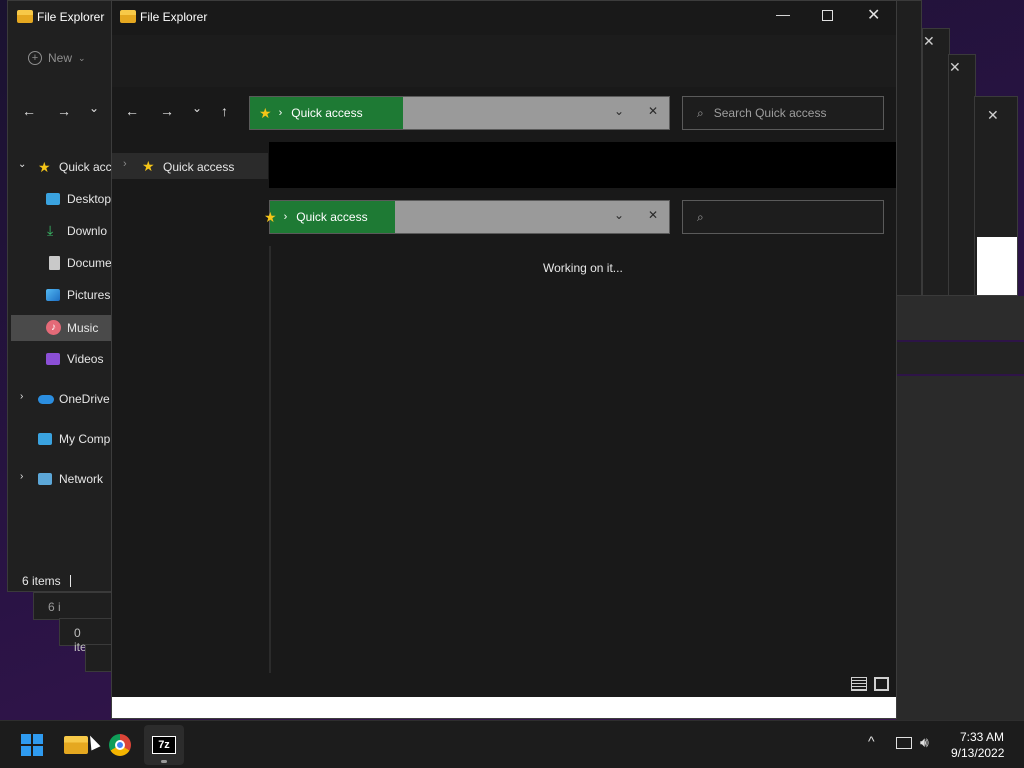 The image size is (1024, 768). Describe the element at coordinates (997, 266) in the screenshot. I see `white-panel` at that location.